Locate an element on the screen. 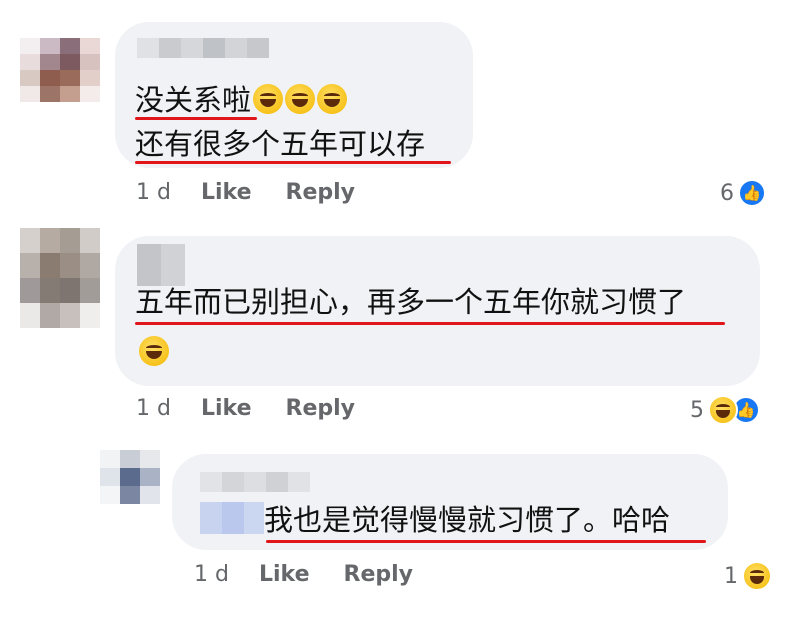  reaction-count: 1 is located at coordinates (731, 576).